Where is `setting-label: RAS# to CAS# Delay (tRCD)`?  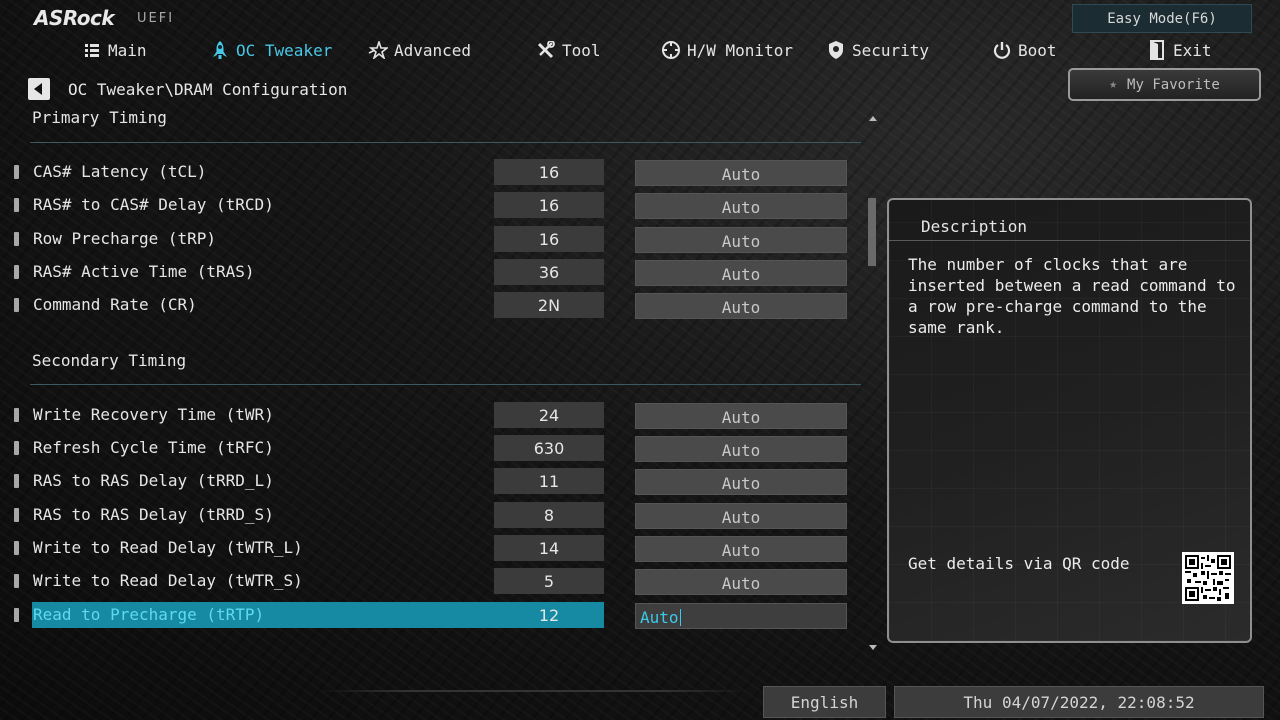
setting-label: RAS# to CAS# Delay (tRCD) is located at coordinates (153, 204).